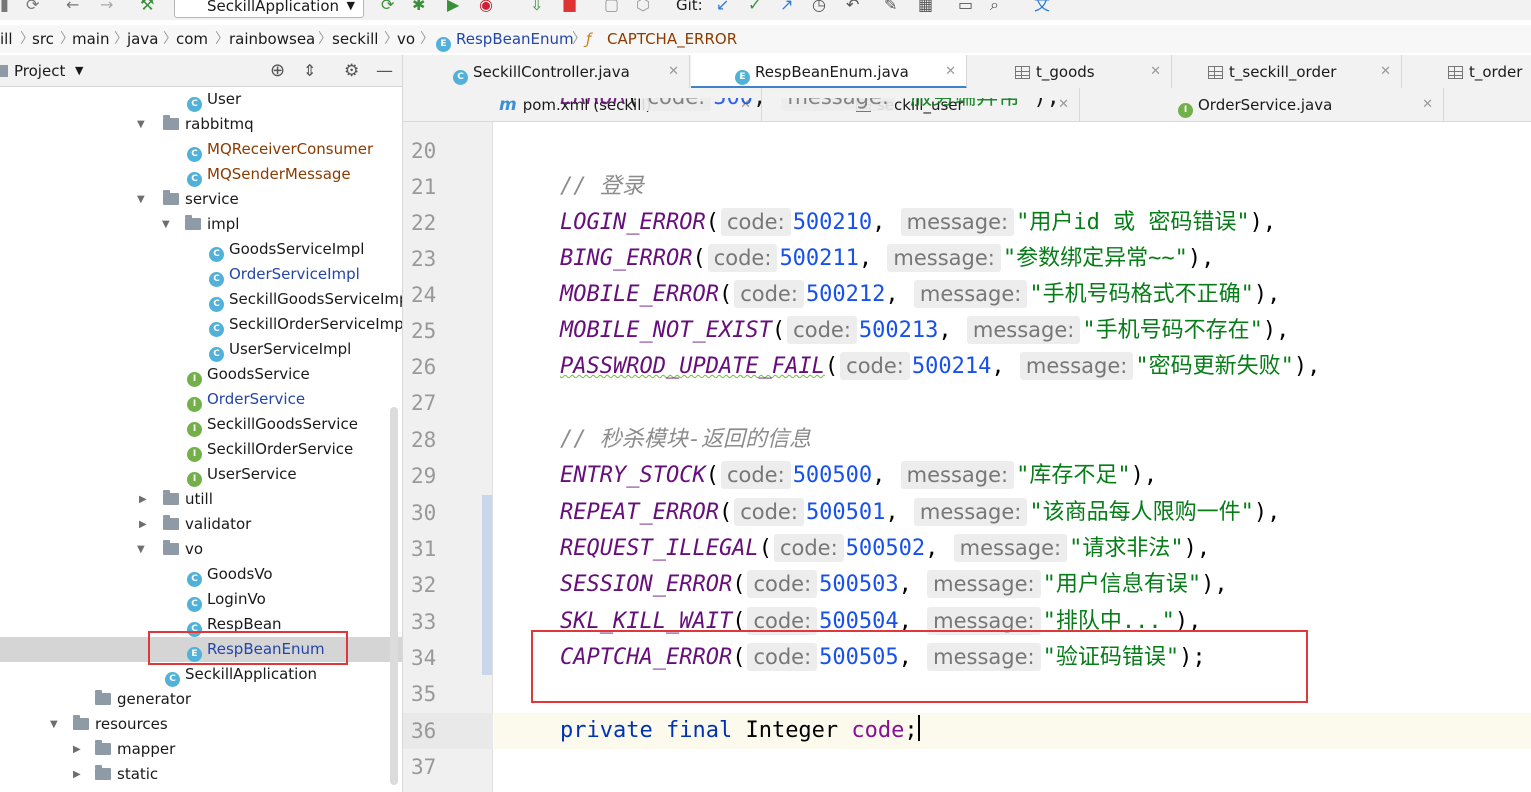 Image resolution: width=1531 pixels, height=792 pixels. Describe the element at coordinates (201, 399) in the screenshot. I see `tree-item: I OrderService` at that location.